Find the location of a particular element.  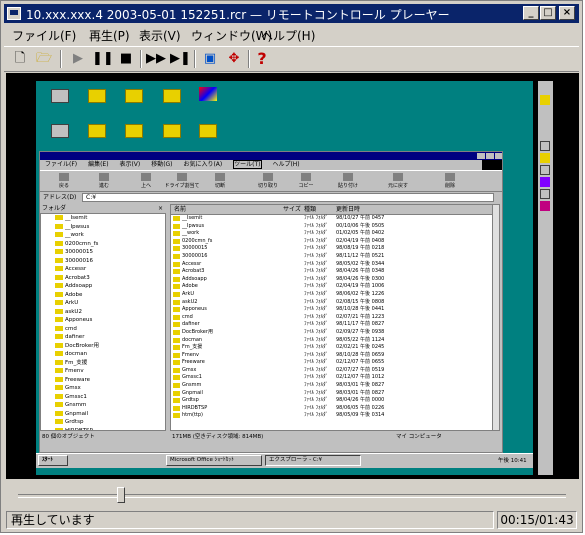

address-label: アドレス(D) is located at coordinates (60, 197).